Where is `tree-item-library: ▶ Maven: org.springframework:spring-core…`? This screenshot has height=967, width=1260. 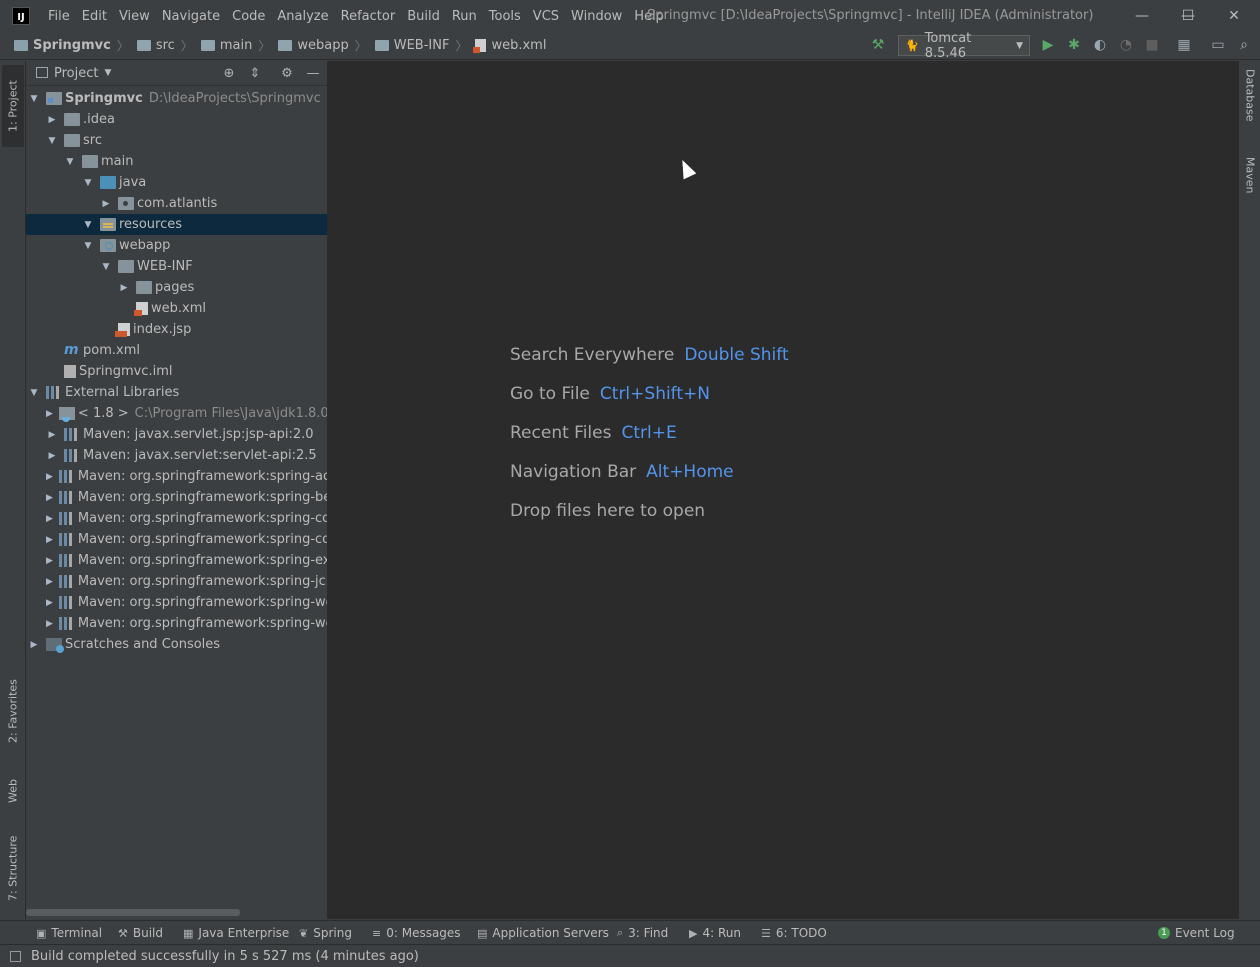
tree-item-library: ▶ Maven: org.springframework:spring-core… is located at coordinates (176, 539).